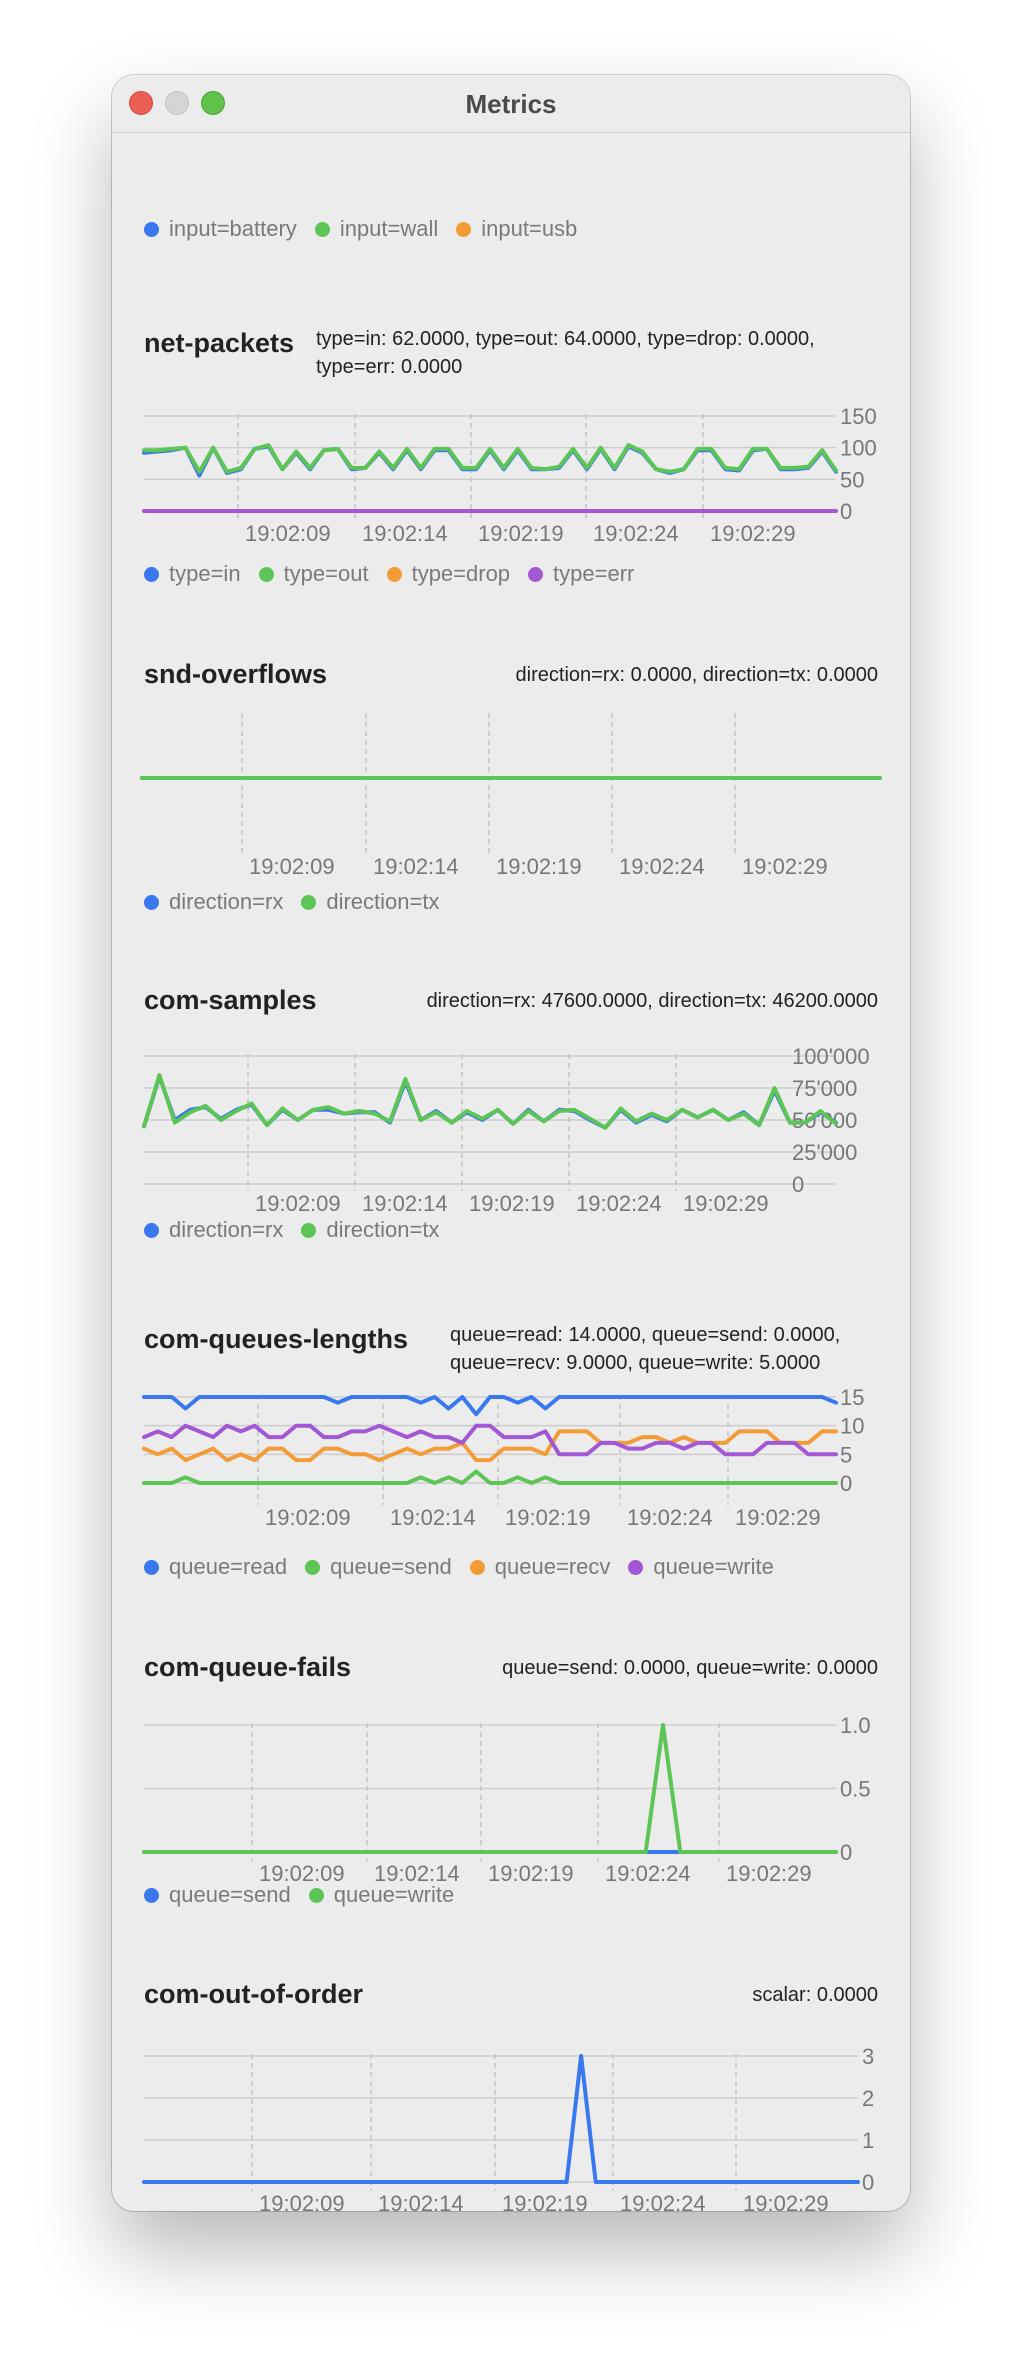 The image size is (1024, 2360). I want to click on legend-item: type=in, so click(192, 574).